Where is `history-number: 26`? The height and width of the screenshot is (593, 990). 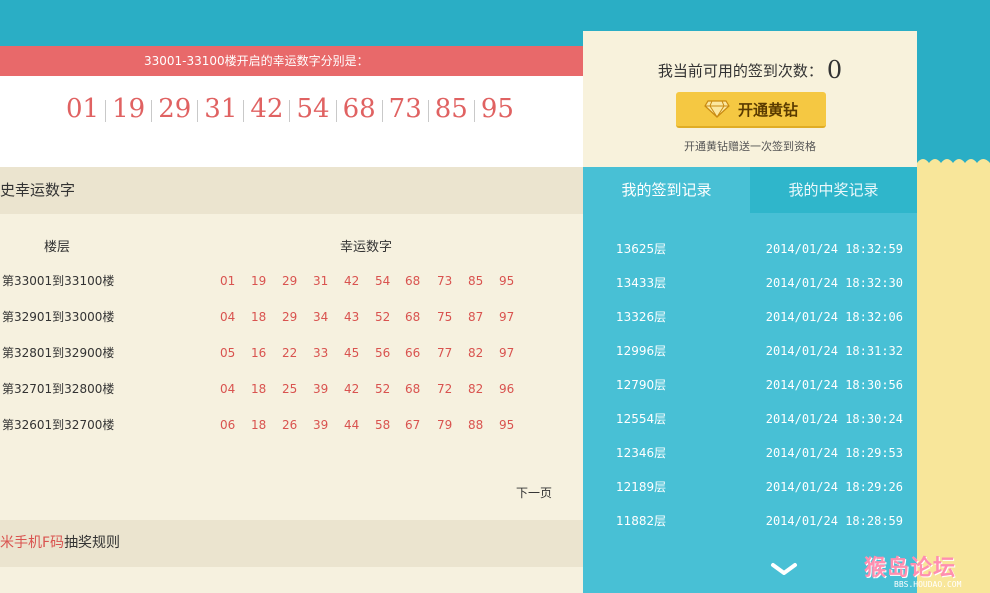 history-number: 26 is located at coordinates (290, 425).